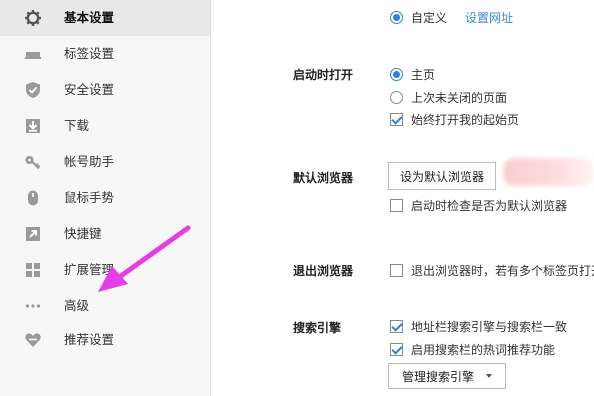 This screenshot has height=396, width=594. I want to click on enable-hotword-suggest-label: 启用搜索栏的热词推荐功能, so click(483, 349).